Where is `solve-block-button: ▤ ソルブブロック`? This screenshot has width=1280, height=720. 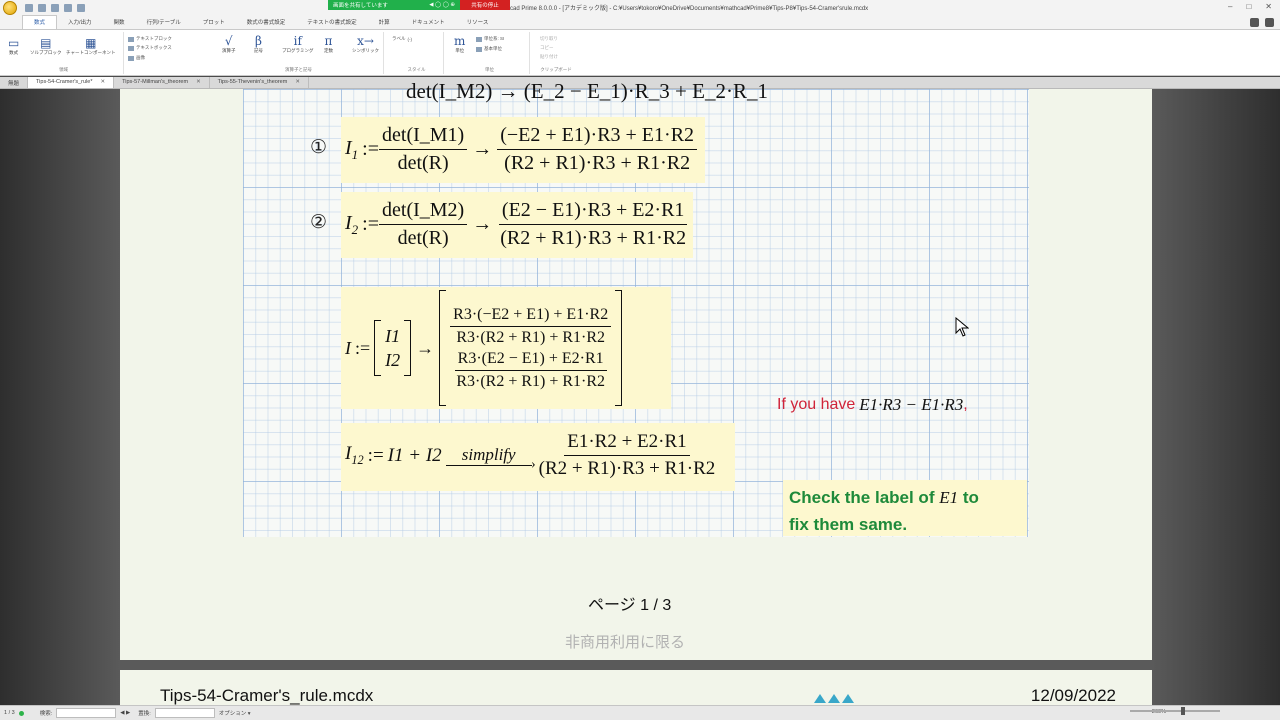
solve-block-button: ▤ ソルブブロック is located at coordinates (46, 46).